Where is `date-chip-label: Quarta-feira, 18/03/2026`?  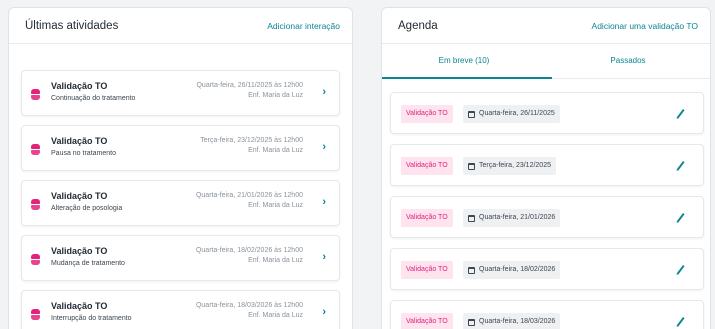
date-chip-label: Quarta-feira, 18/03/2026 is located at coordinates (517, 321).